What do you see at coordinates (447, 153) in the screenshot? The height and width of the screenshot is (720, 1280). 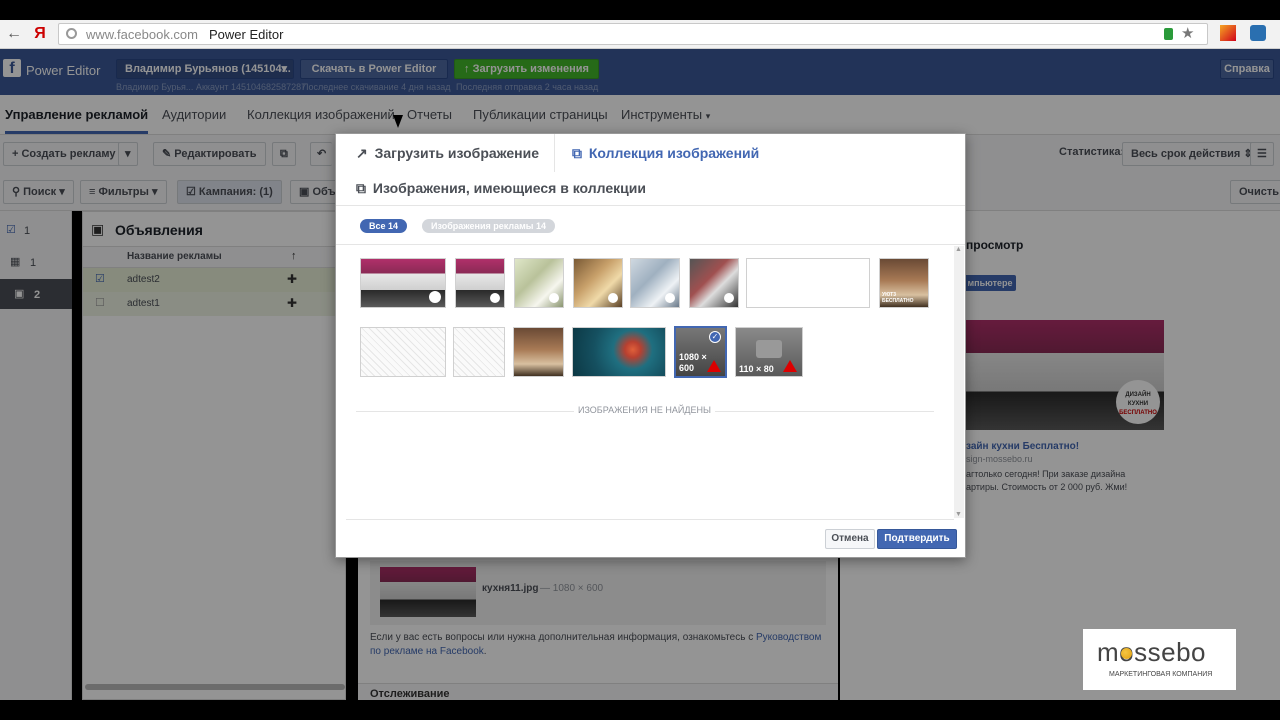 I see `upload-image-tab: ↗ Загрузить изображение` at bounding box center [447, 153].